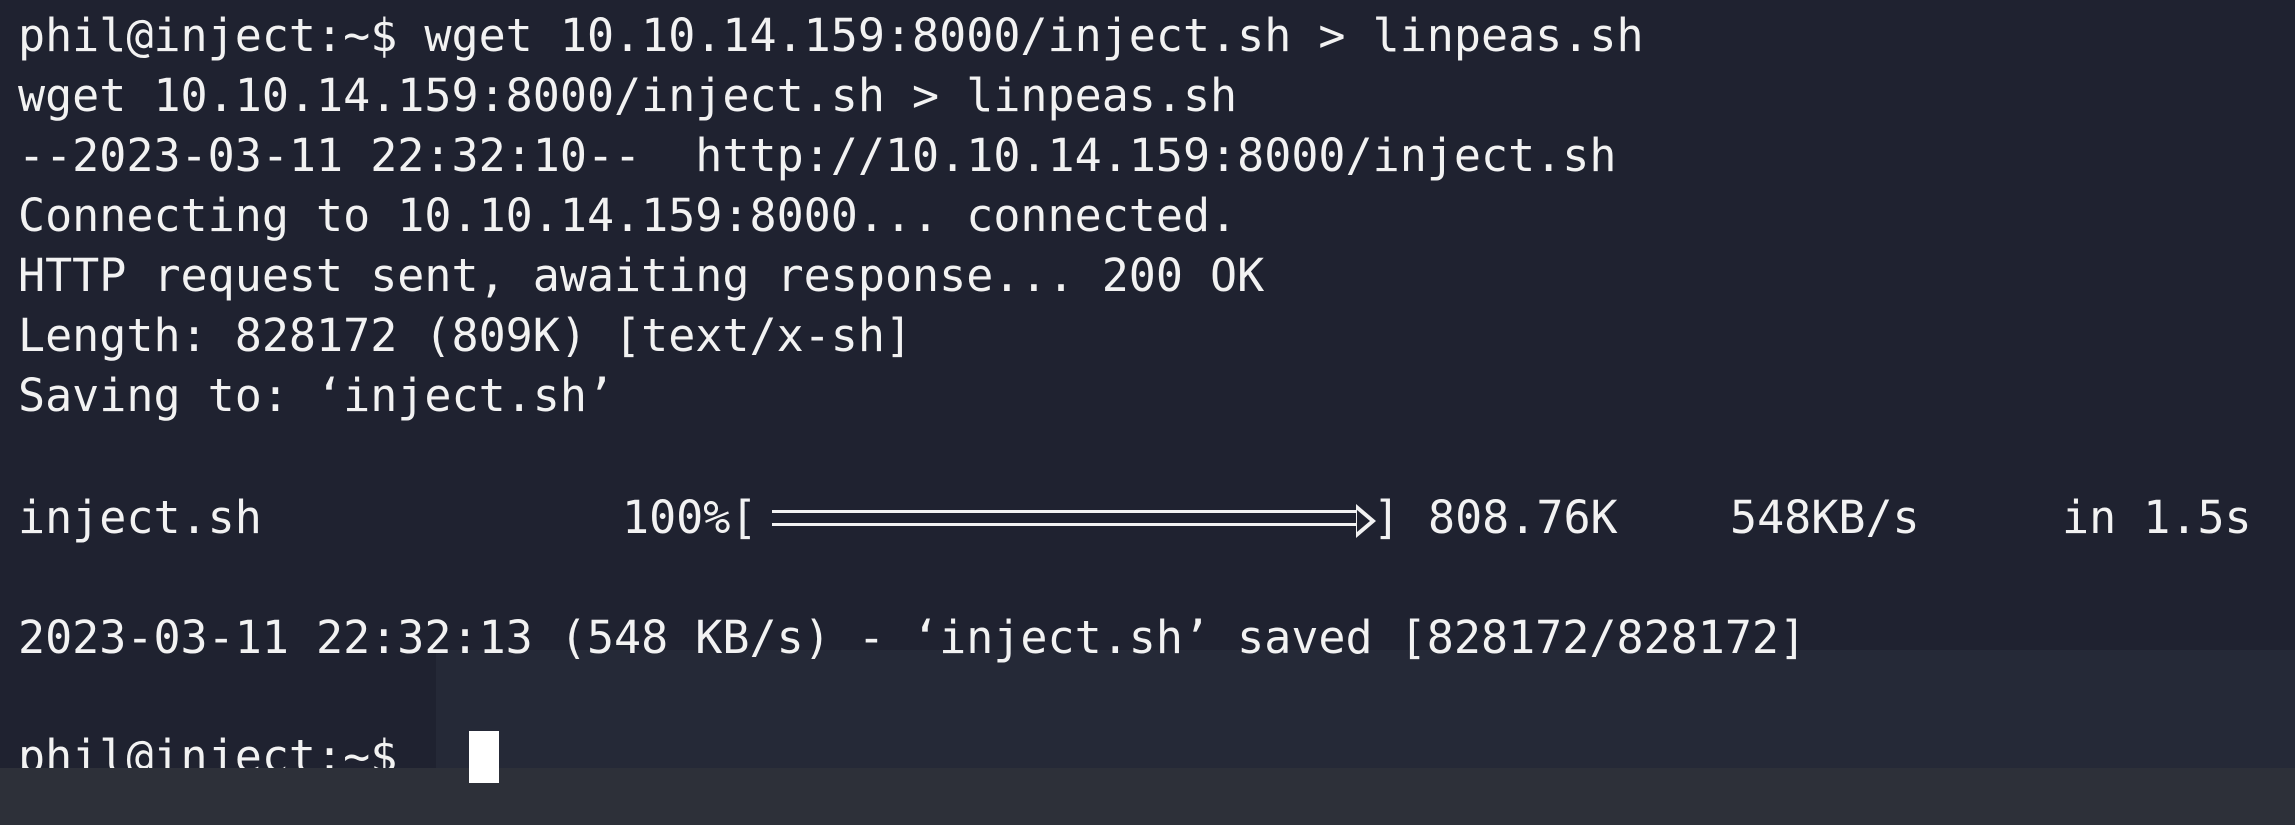 This screenshot has width=2295, height=825. I want to click on progress-time: in 1.5s, so click(2157, 517).